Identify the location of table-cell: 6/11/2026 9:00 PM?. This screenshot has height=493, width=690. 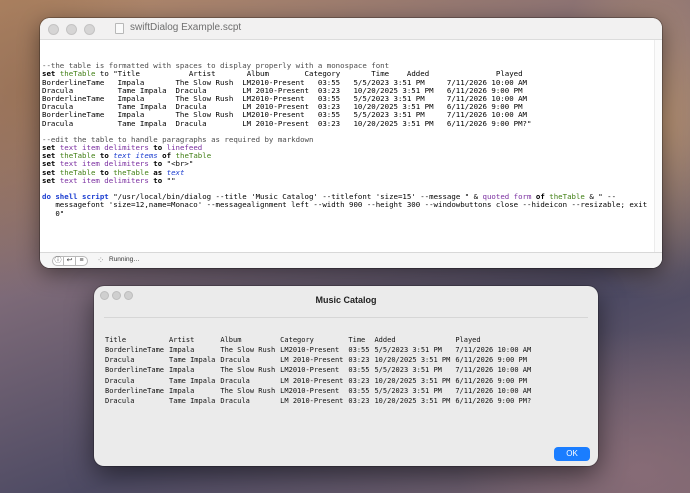
(493, 401).